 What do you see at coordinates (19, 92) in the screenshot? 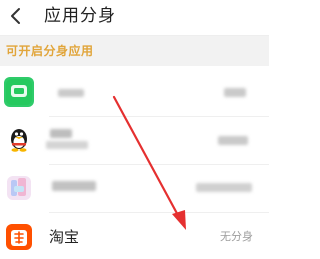
I see `green-chat-app-icon` at bounding box center [19, 92].